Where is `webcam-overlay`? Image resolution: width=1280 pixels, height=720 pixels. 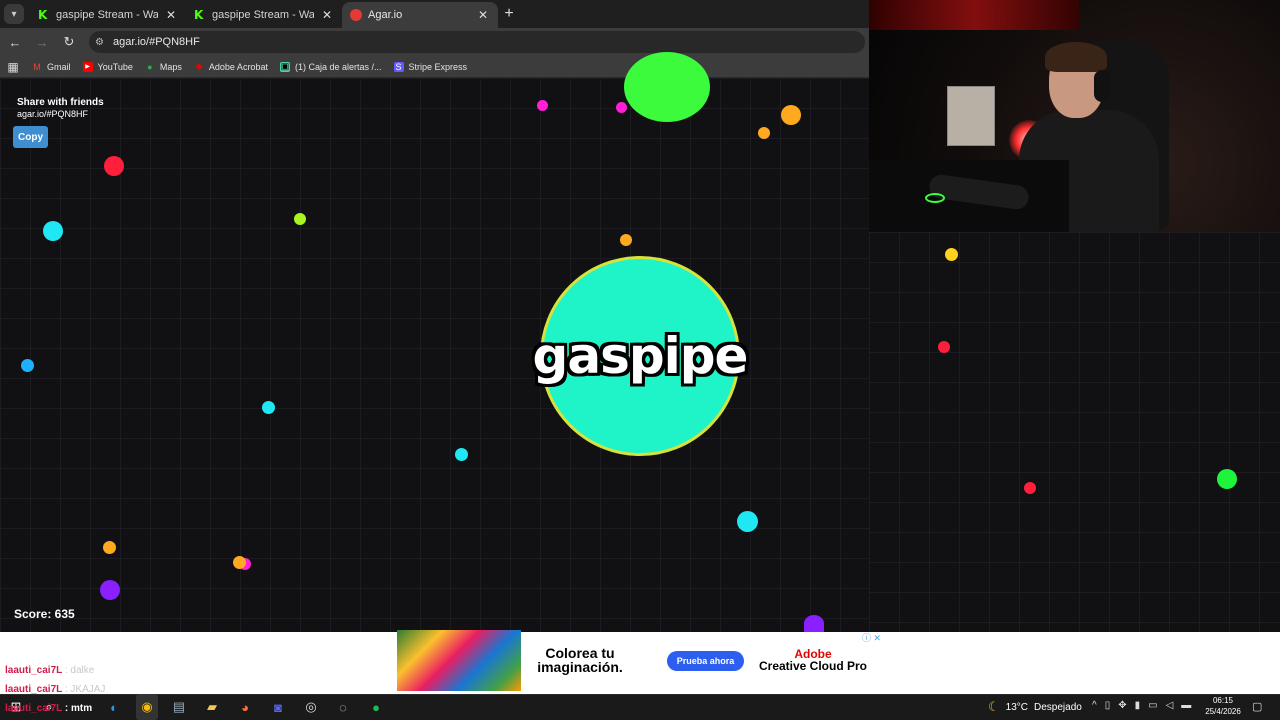
webcam-overlay is located at coordinates (1074, 116).